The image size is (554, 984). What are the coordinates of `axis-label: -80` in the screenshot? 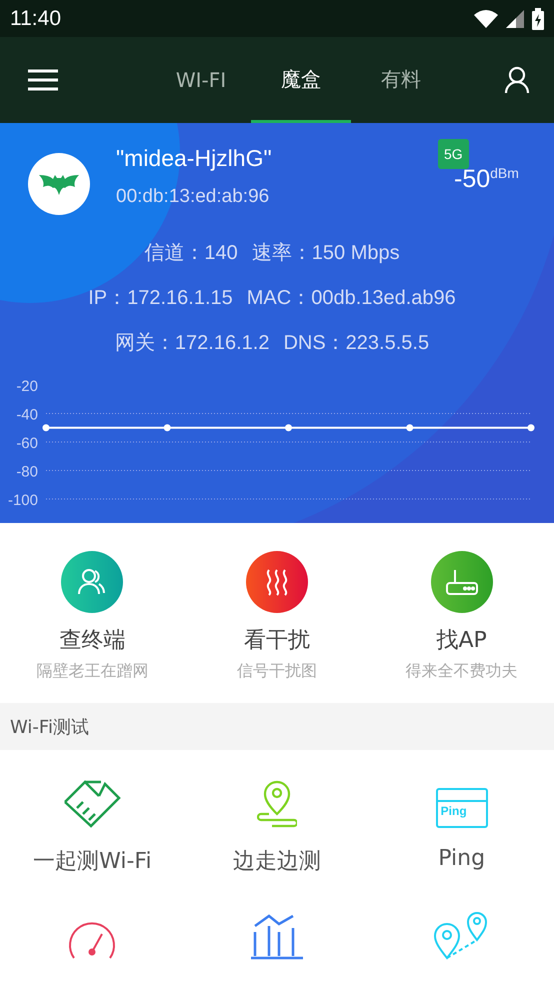 It's located at (27, 472).